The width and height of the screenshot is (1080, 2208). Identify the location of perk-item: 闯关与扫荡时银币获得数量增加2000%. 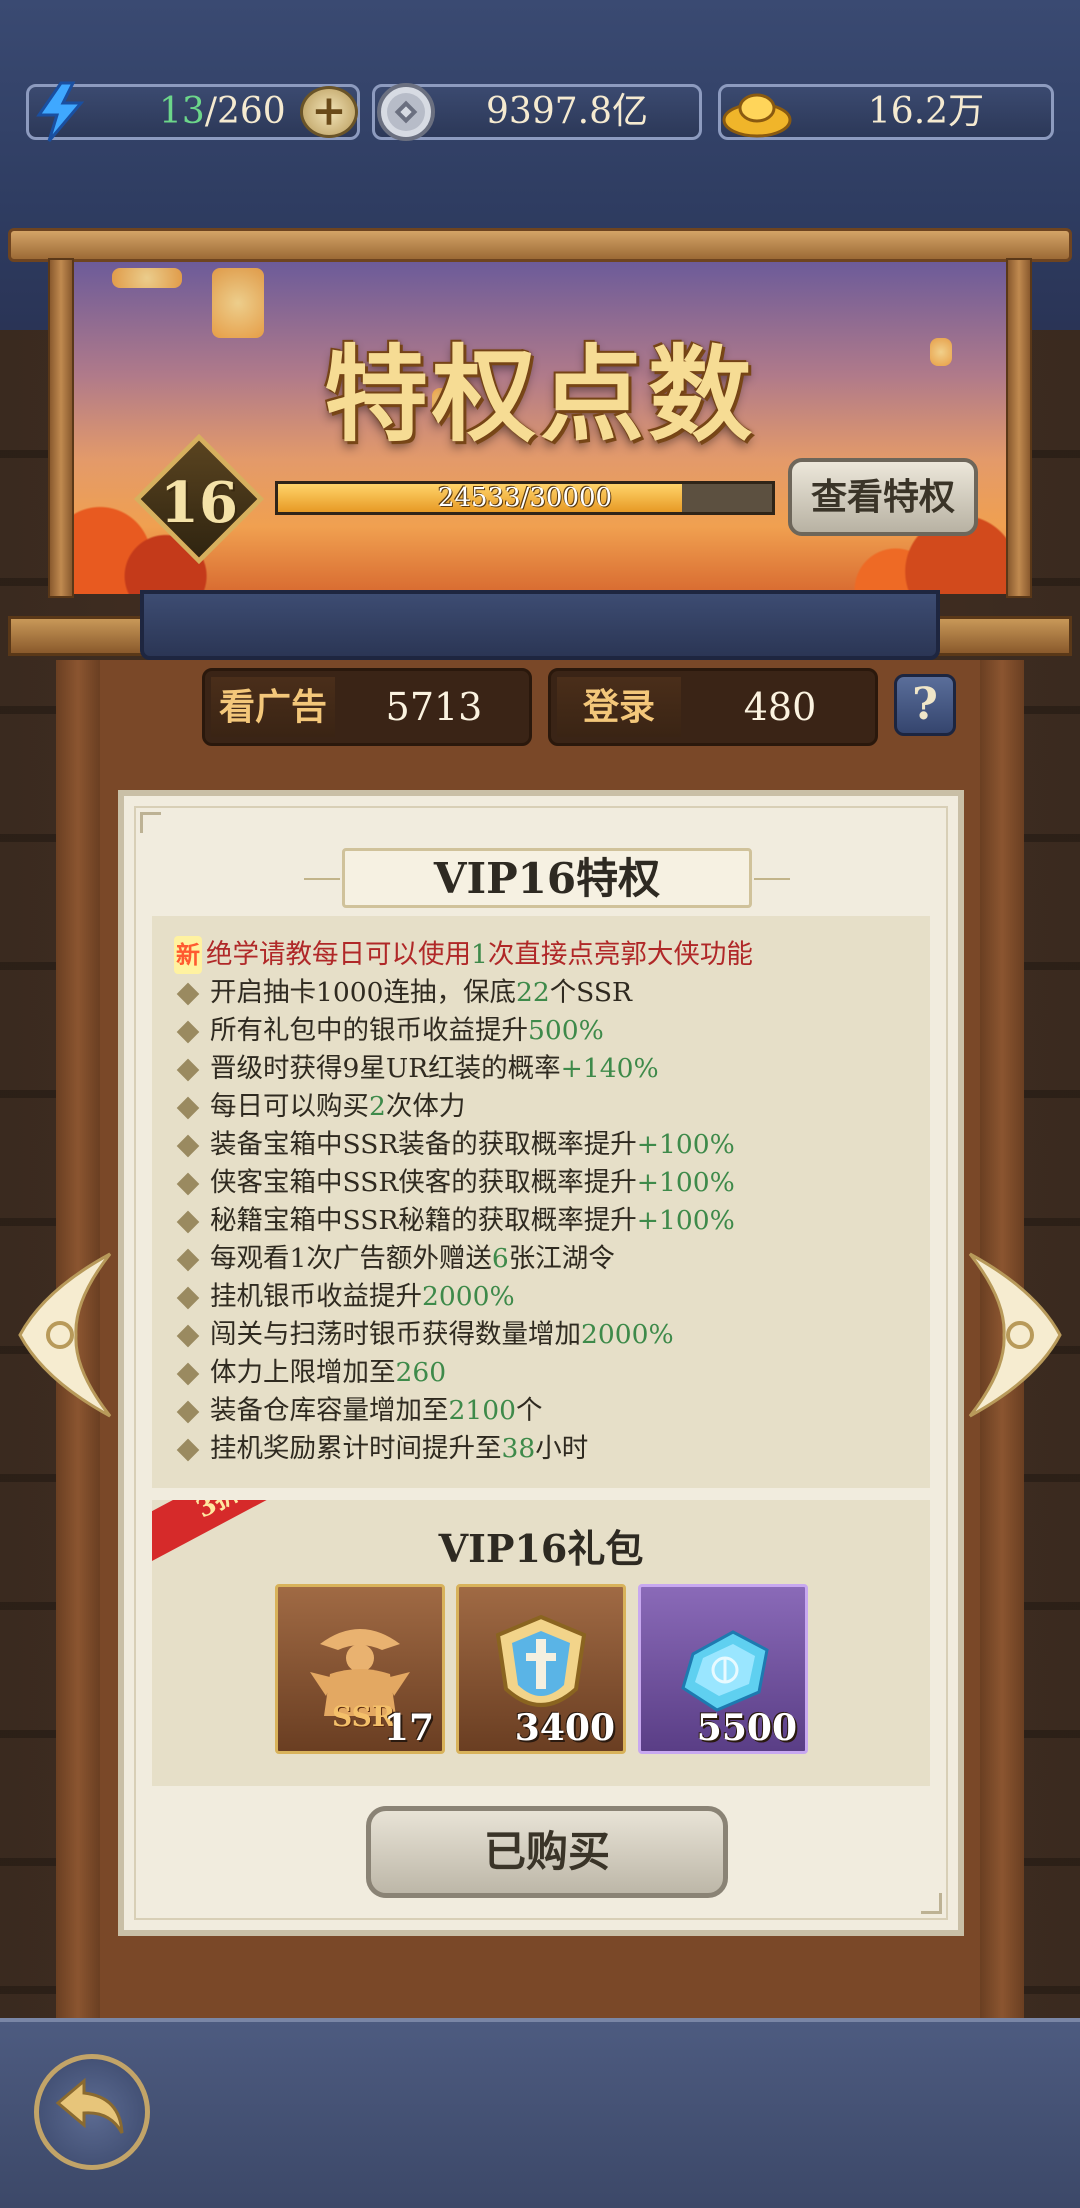
(424, 1335).